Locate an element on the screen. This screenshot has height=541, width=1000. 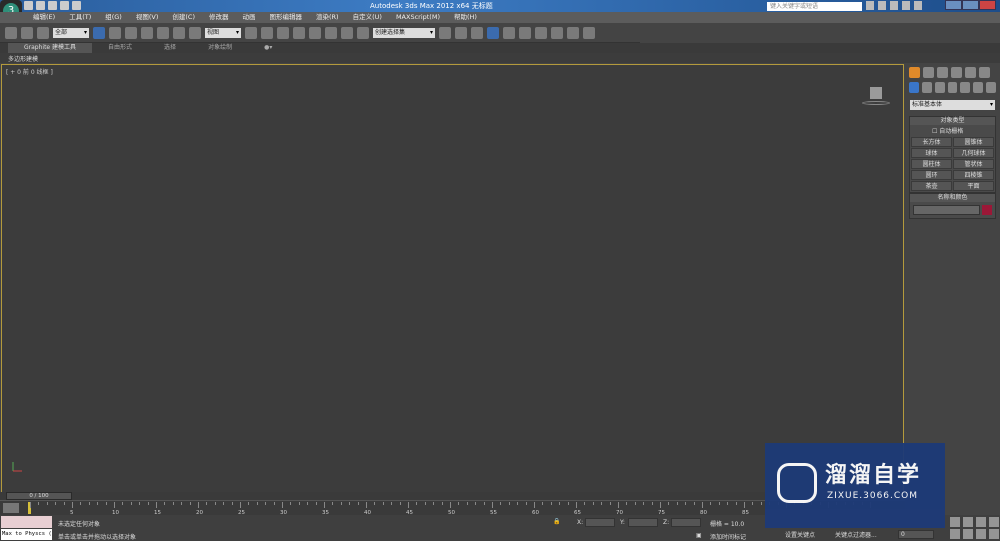
orbit-icon is located at coordinates (981, 534).